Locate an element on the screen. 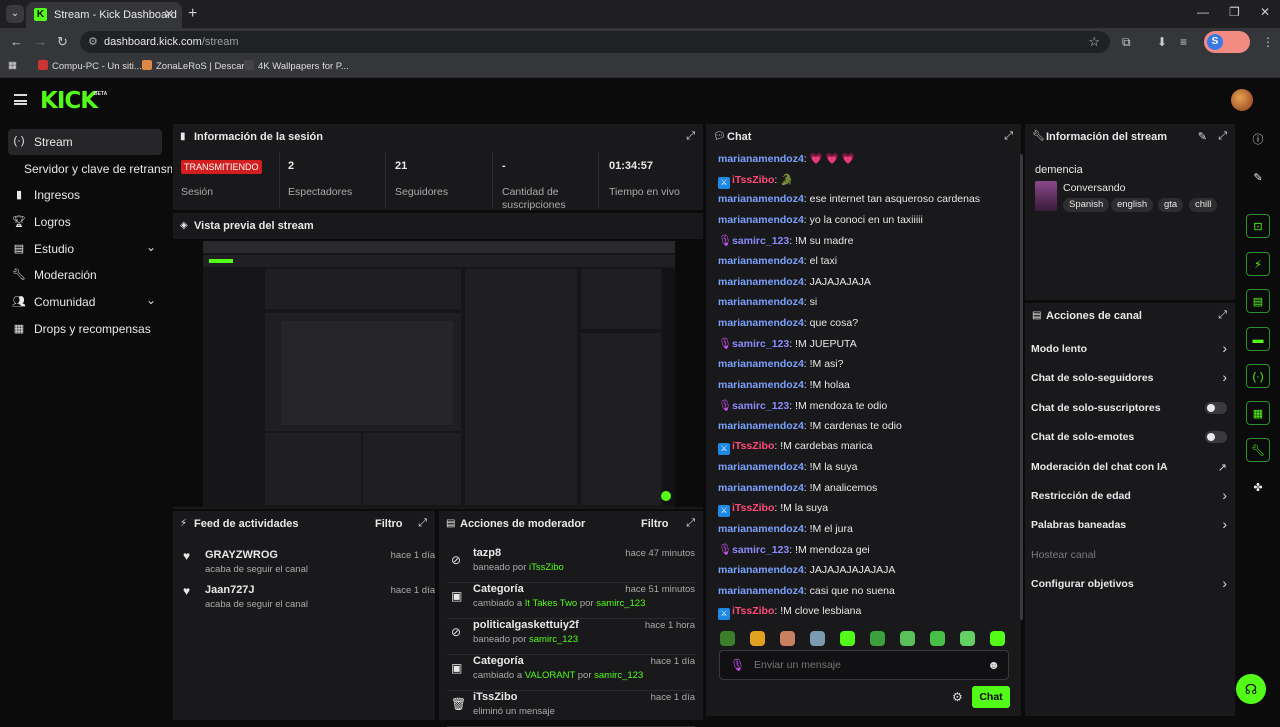 The width and height of the screenshot is (1280, 727). mod-action-title: politicalgaskettuiy2f is located at coordinates (526, 625).